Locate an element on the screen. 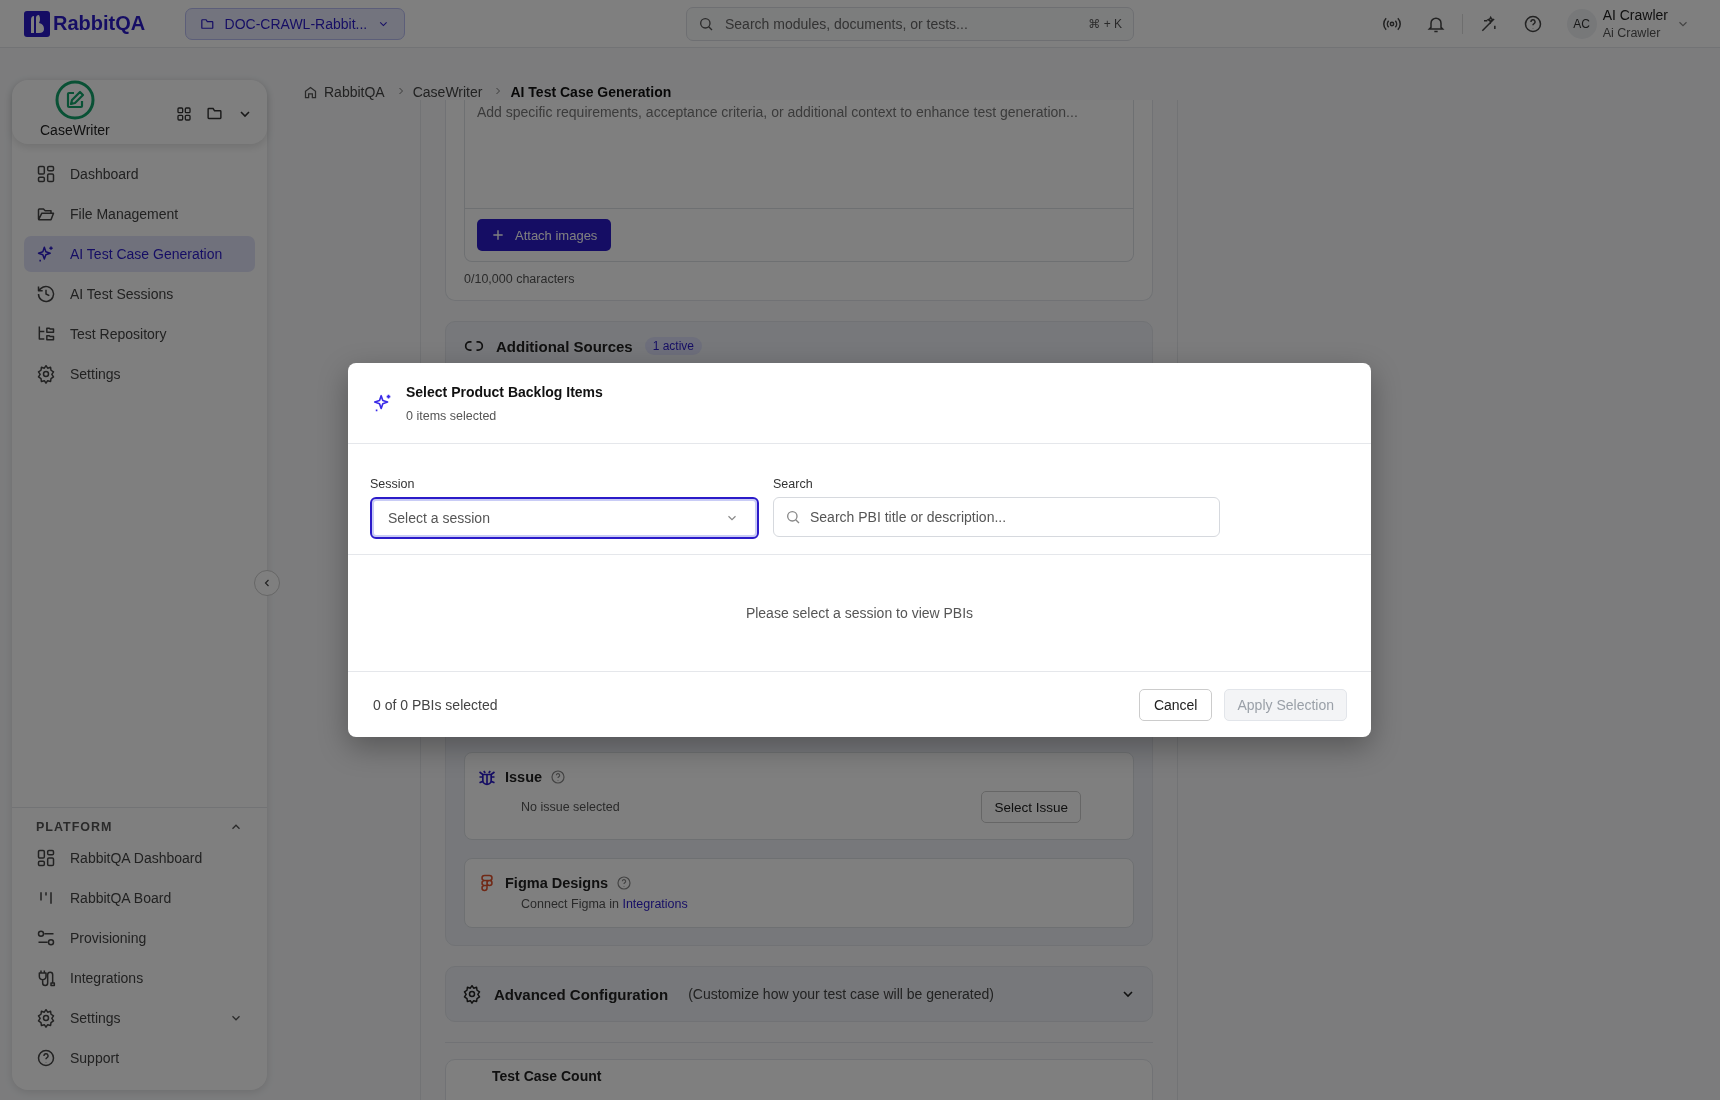 This screenshot has height=1100, width=1720. sidebar-item: AI Test Case Generation is located at coordinates (139, 254).